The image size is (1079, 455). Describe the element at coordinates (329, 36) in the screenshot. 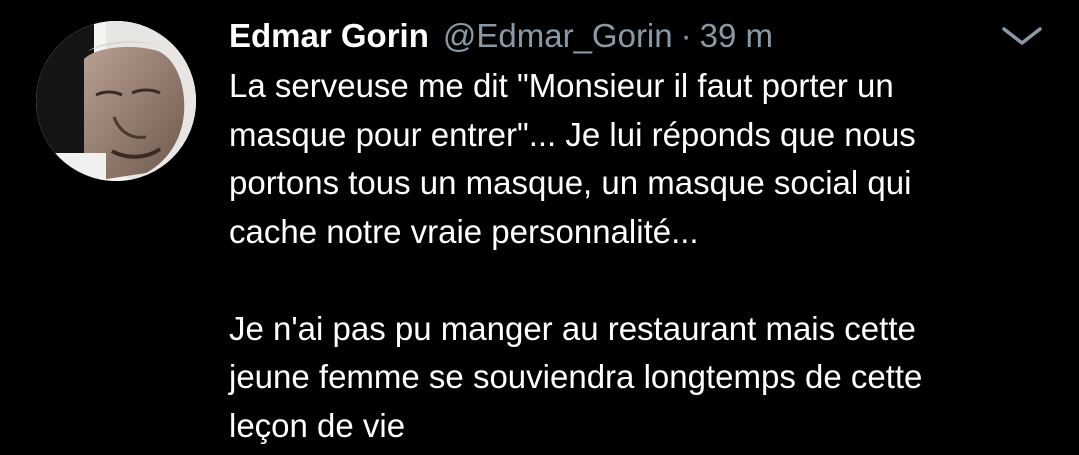

I see `display-name: Edmar Gorin` at that location.